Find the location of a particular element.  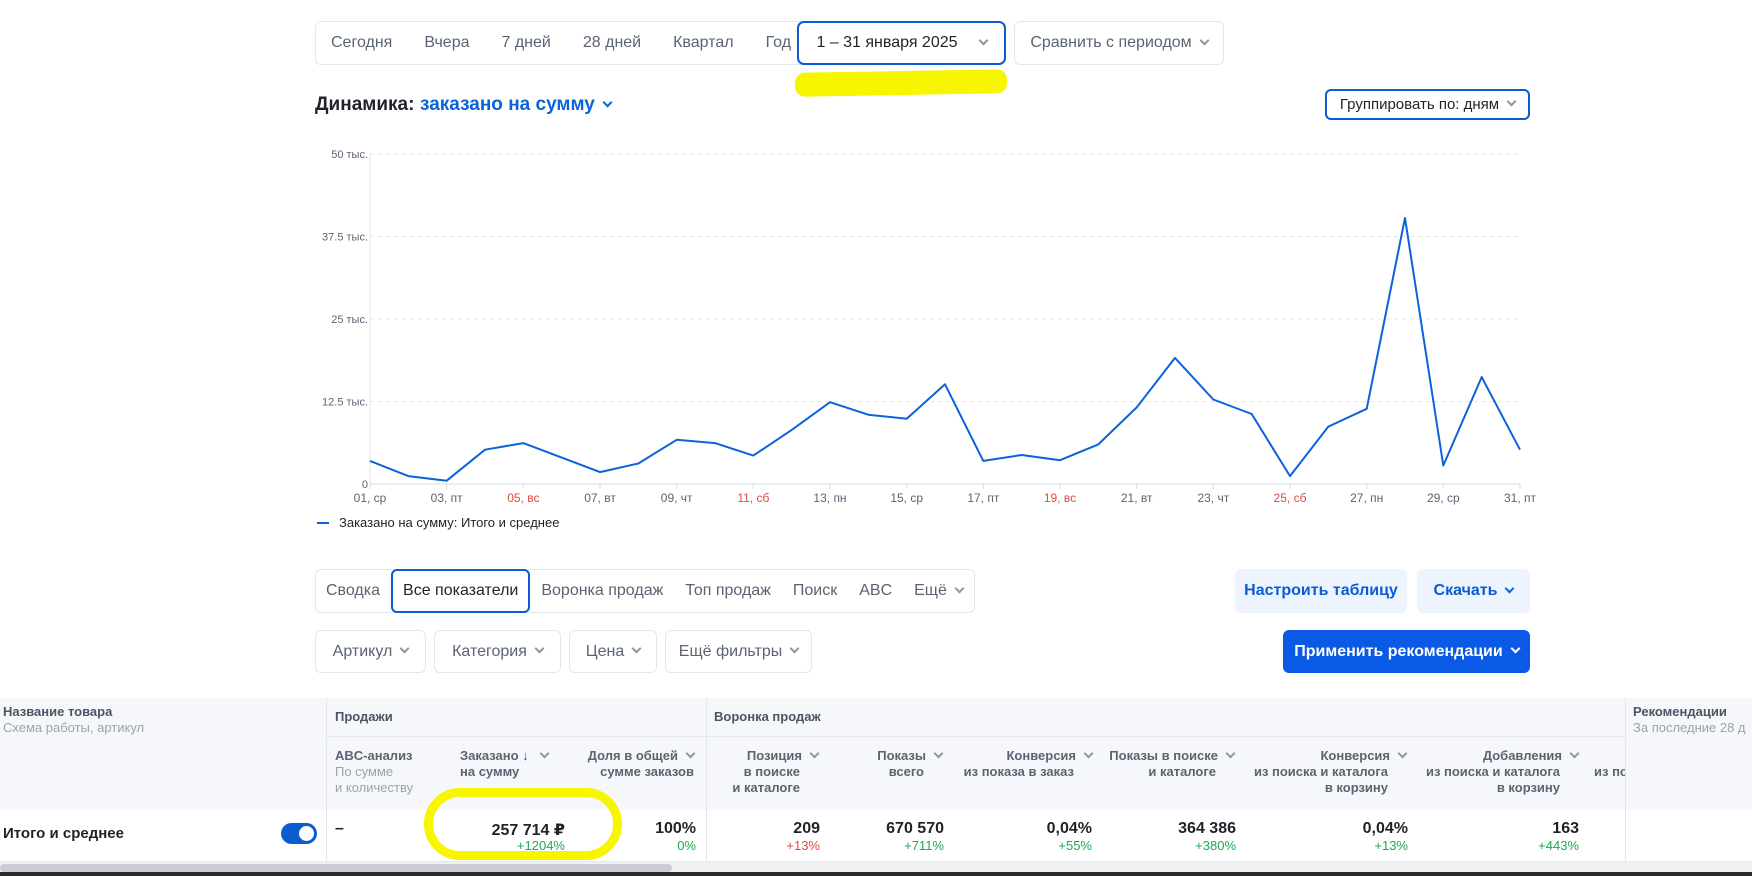

legend-label: Заказано на сумму: Итого и среднее is located at coordinates (449, 522).